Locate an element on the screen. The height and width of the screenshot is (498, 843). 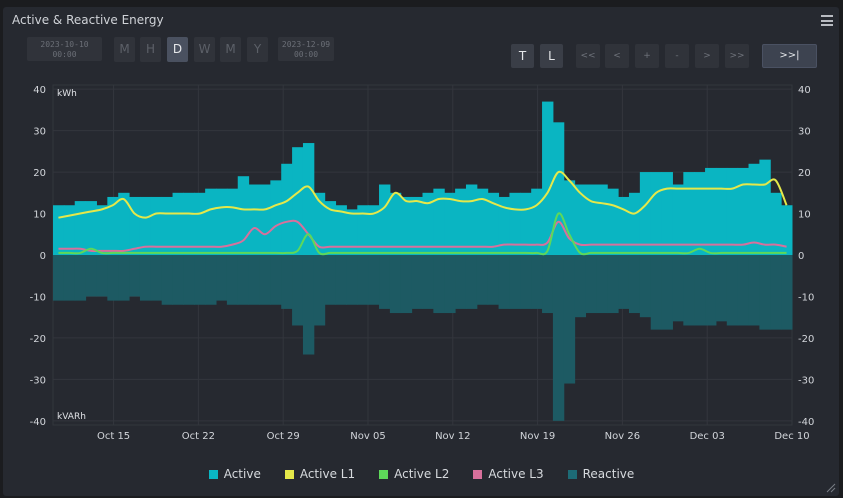
y-tick-label-left: -30 is located at coordinates (38, 380).